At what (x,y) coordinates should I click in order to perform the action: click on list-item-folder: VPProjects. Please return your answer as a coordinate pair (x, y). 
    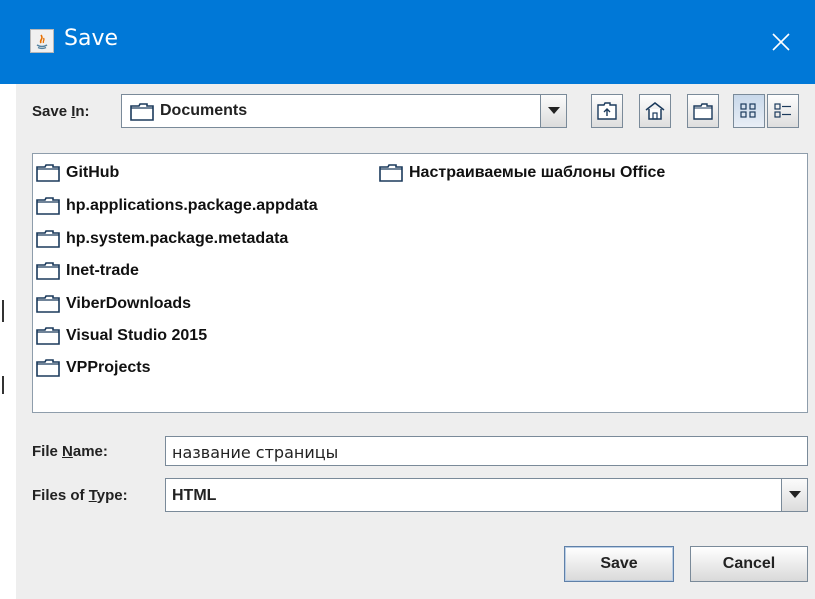
    Looking at the image, I should click on (93, 368).